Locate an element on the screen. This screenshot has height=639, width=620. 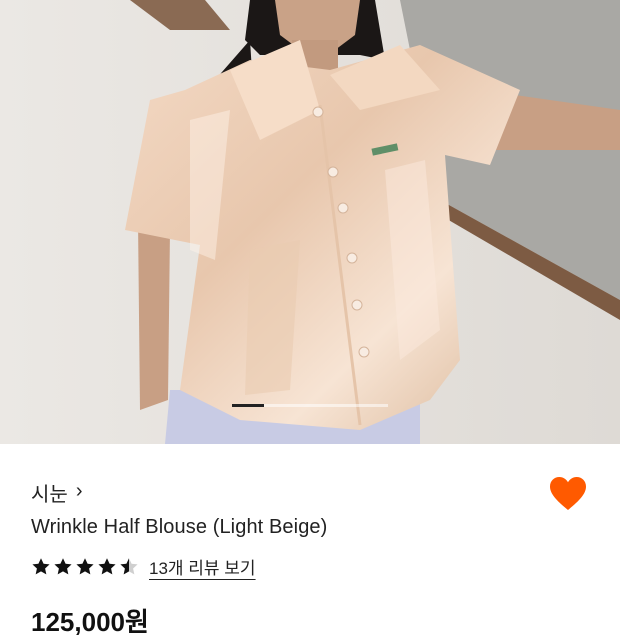
product-title: Wrinkle Half Blouse (Light Beige) is located at coordinates (179, 527).